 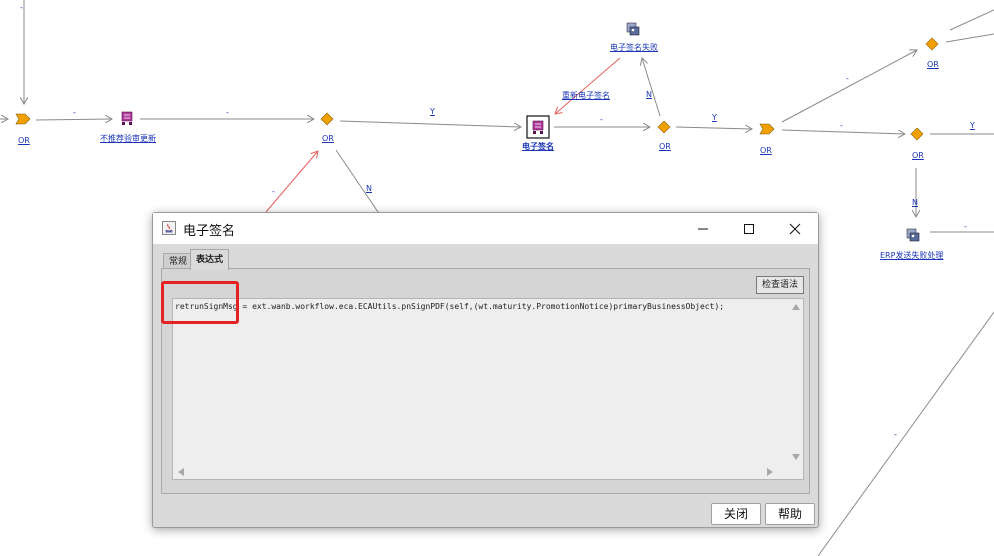 What do you see at coordinates (780, 285) in the screenshot?
I see `check-syntax-button: 检查语法` at bounding box center [780, 285].